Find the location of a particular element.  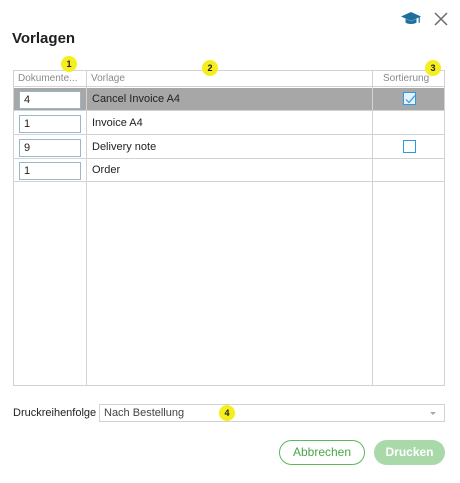

checkmark-icon is located at coordinates (410, 99).